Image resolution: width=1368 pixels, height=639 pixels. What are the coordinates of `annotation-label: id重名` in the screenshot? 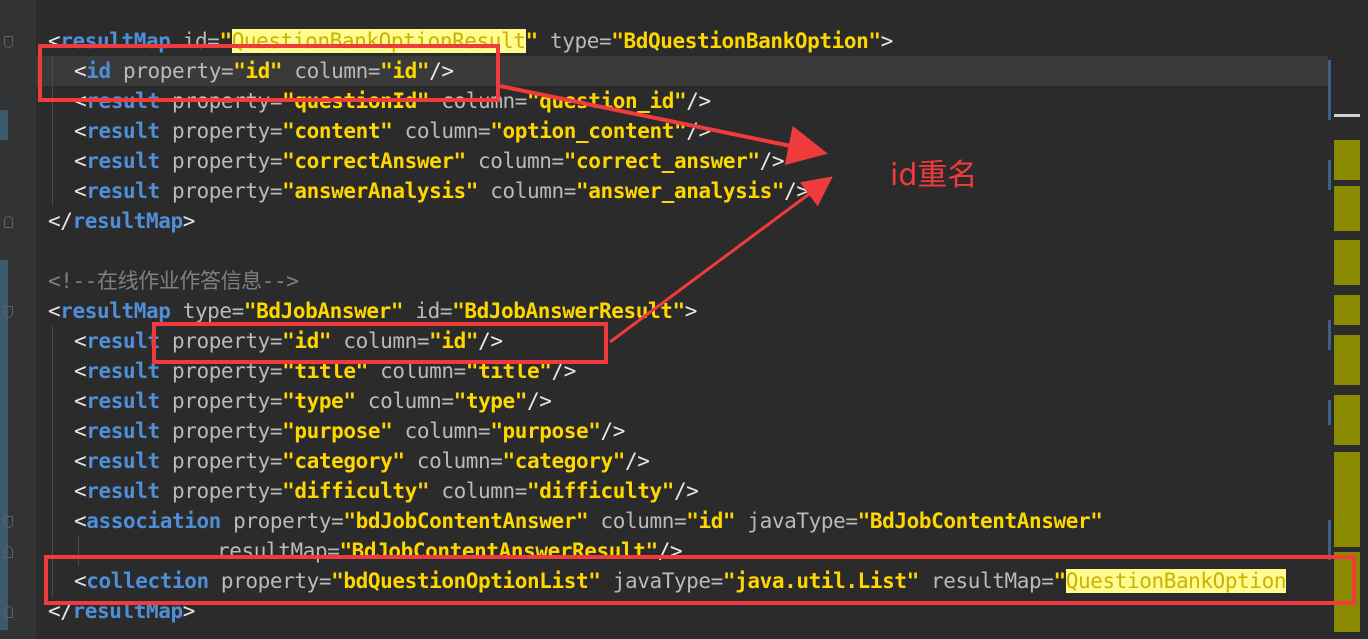 It's located at (934, 175).